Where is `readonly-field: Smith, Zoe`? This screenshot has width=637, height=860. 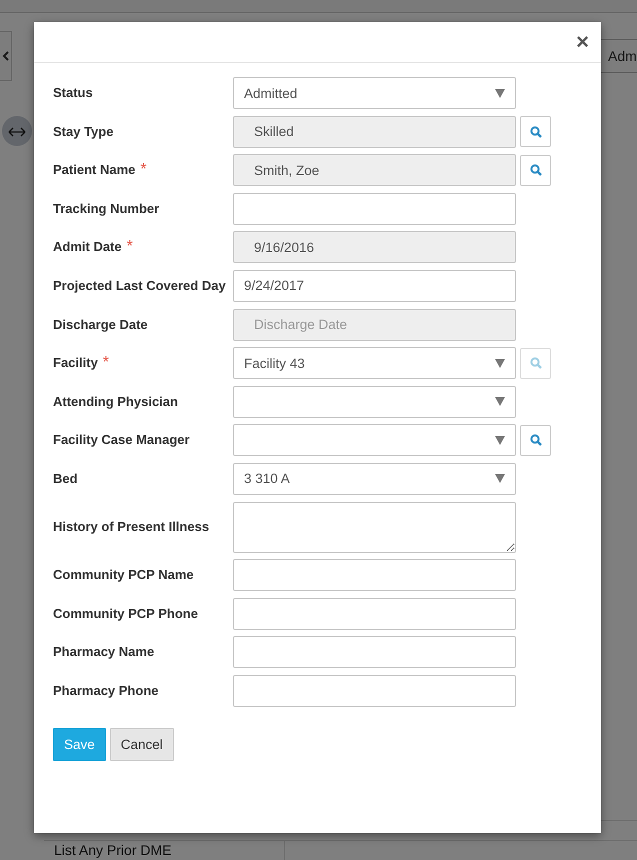
readonly-field: Smith, Zoe is located at coordinates (374, 170).